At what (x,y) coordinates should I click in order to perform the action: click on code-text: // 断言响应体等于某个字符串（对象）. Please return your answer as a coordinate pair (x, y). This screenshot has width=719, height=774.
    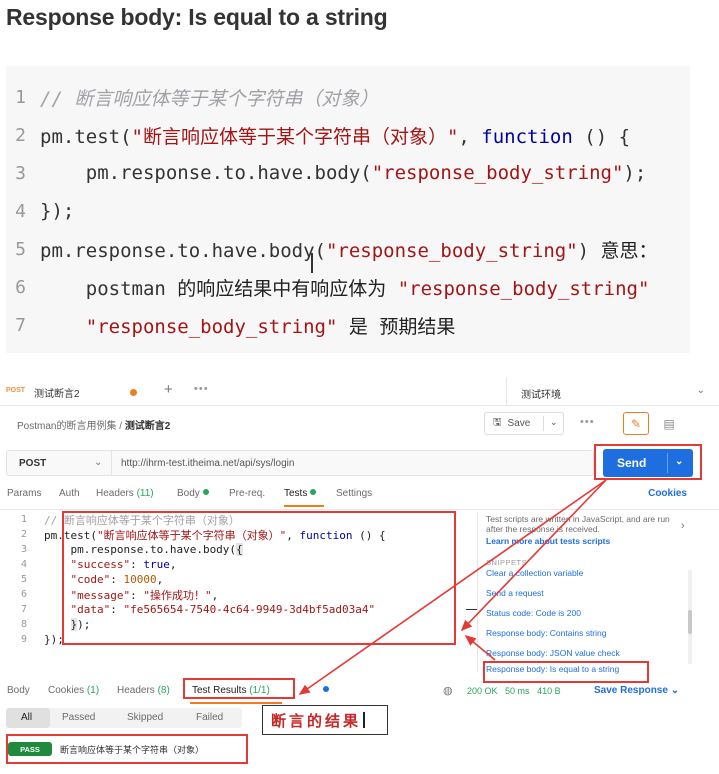
    Looking at the image, I should click on (209, 97).